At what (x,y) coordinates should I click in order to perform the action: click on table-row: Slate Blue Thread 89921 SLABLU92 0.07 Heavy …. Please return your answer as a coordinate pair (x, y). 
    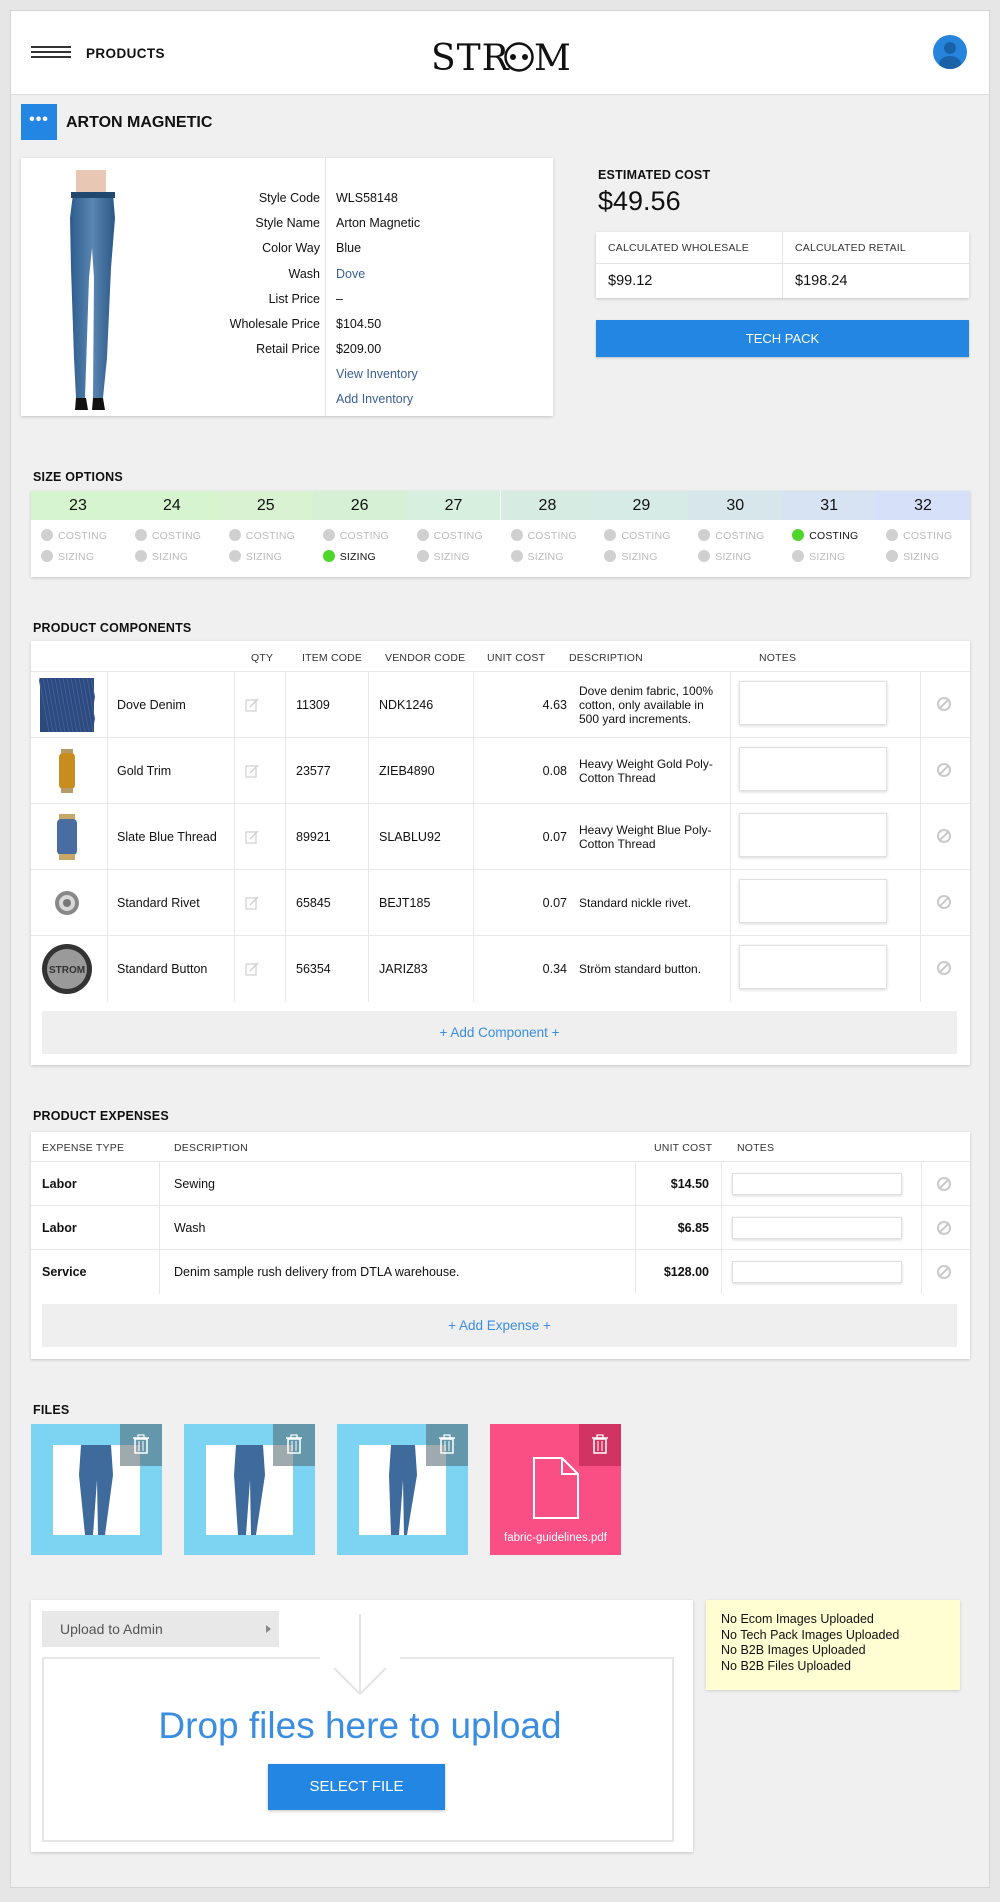
    Looking at the image, I should click on (500, 836).